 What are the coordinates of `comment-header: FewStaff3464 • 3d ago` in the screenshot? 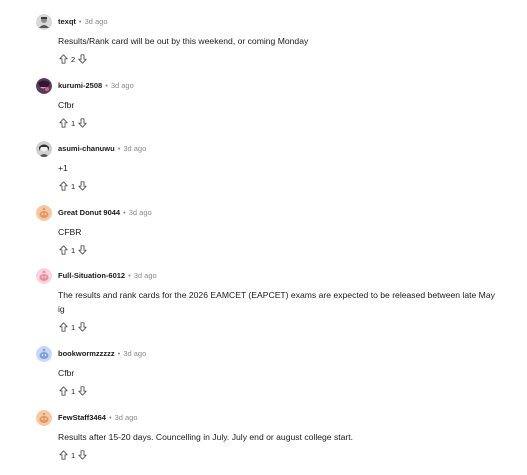 It's located at (279, 417).